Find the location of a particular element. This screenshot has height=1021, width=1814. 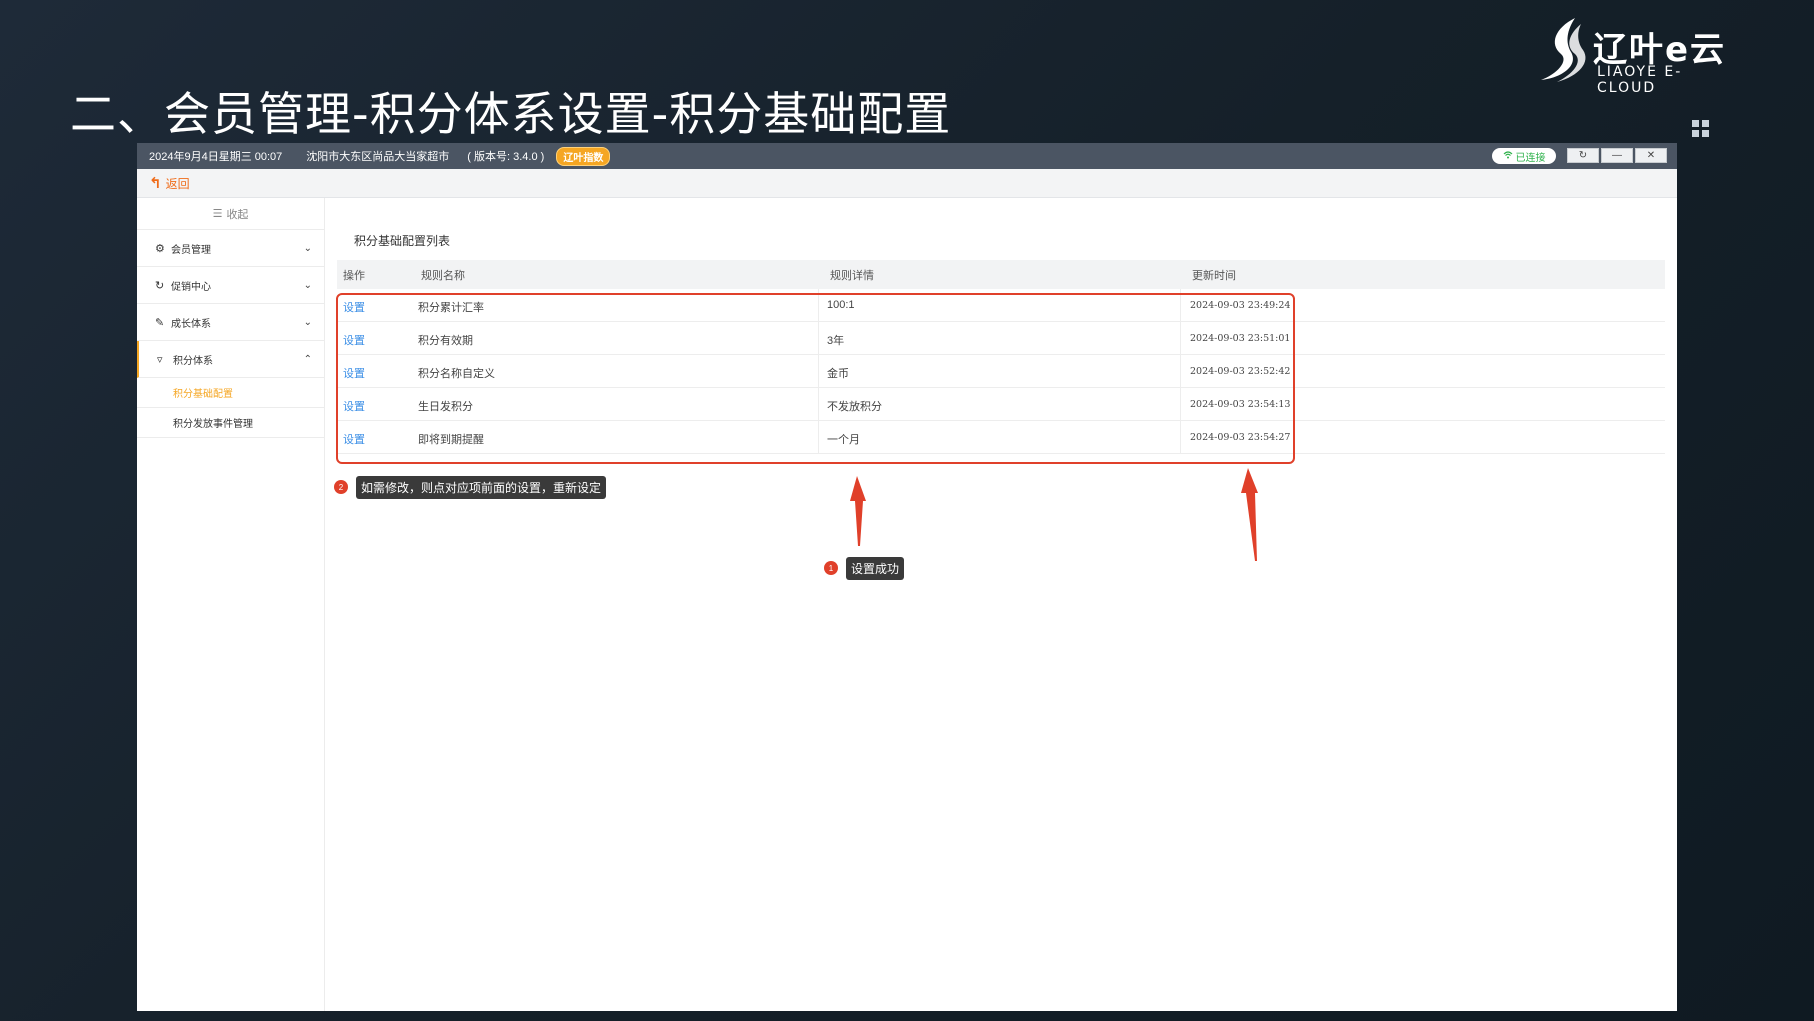

tooltip-modify-hint: 如需修改，则点对应项前面的设置，重新设定 is located at coordinates (481, 487).